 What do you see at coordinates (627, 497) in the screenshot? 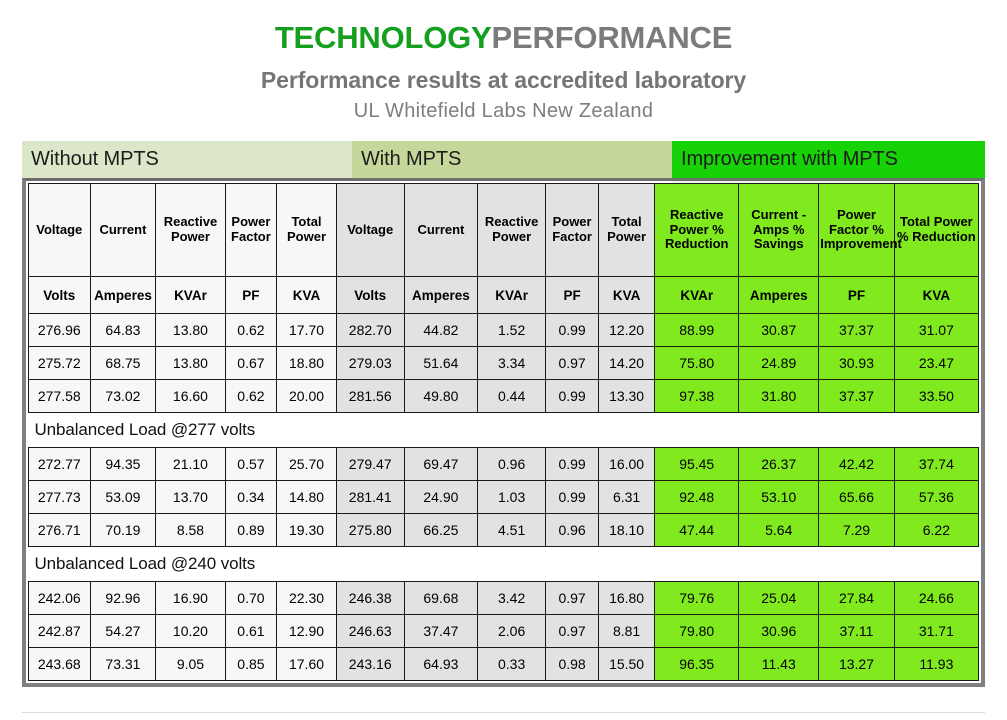
I see `table-cell: 6.31` at bounding box center [627, 497].